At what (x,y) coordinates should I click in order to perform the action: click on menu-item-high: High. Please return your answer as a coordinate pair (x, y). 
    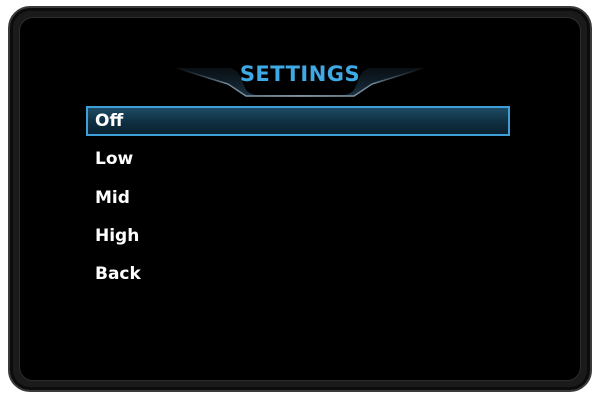
    Looking at the image, I should click on (298, 236).